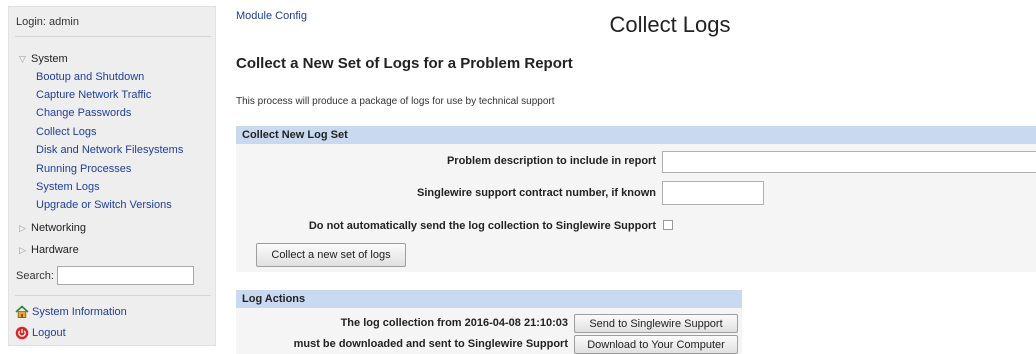 This screenshot has height=354, width=1036. I want to click on system-information-label: System Information, so click(79, 312).